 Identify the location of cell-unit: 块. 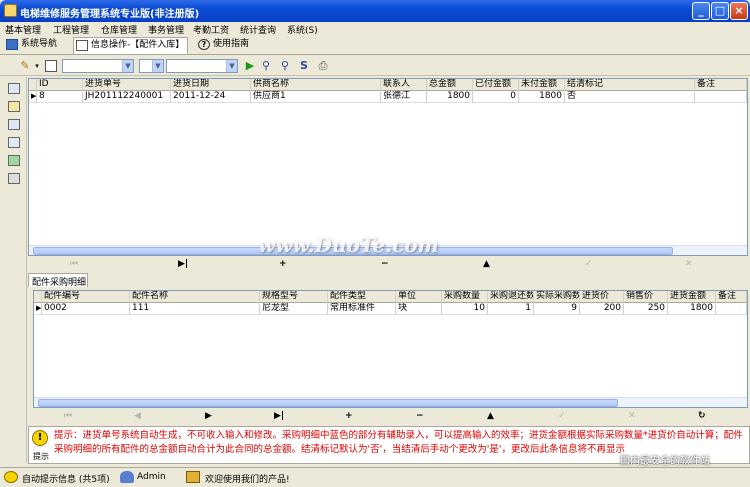
(419, 309).